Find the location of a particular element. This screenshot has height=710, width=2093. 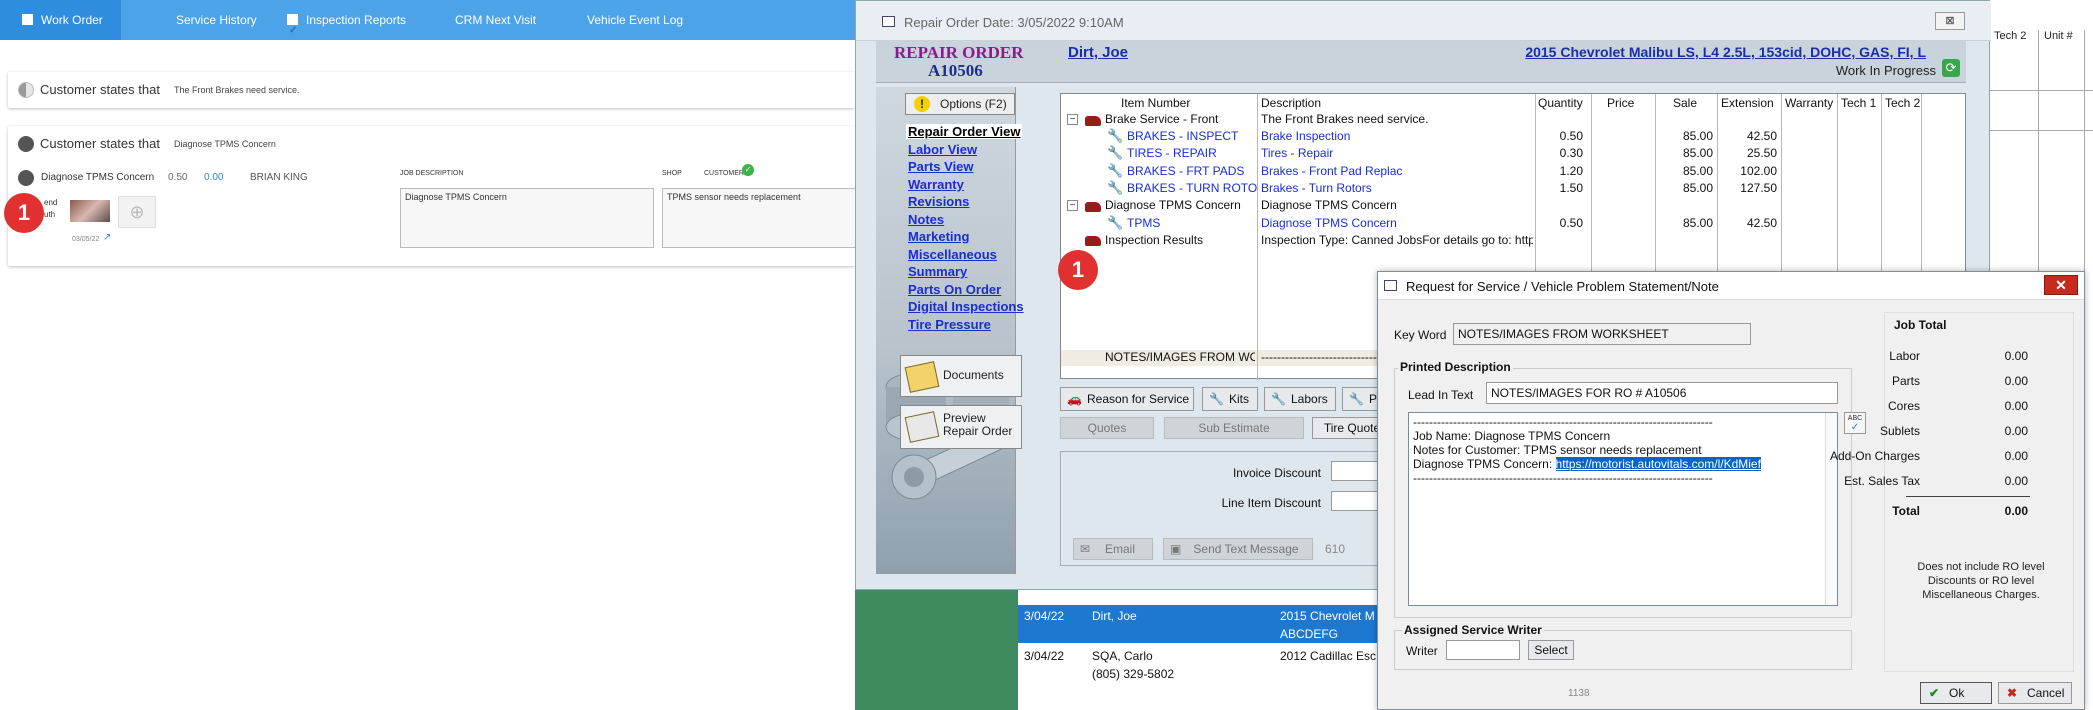

send-text-message-button: ▣ Send Text Message is located at coordinates (1238, 549).